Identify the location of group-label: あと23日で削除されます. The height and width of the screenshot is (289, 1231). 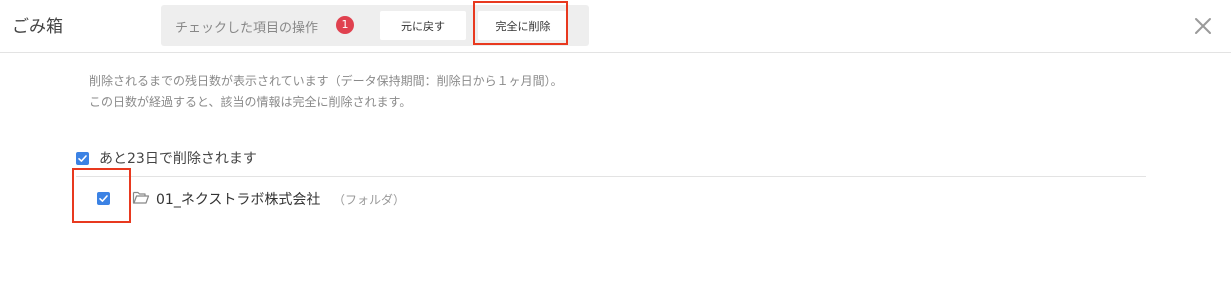
(178, 159).